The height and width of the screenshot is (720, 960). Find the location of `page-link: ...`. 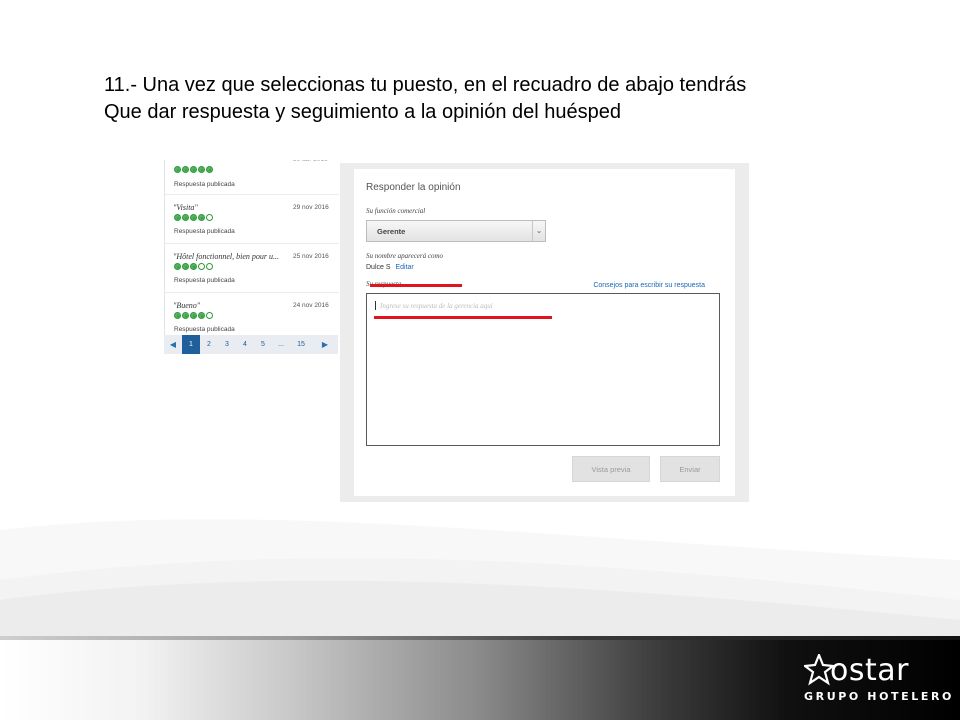

page-link: ... is located at coordinates (281, 344).